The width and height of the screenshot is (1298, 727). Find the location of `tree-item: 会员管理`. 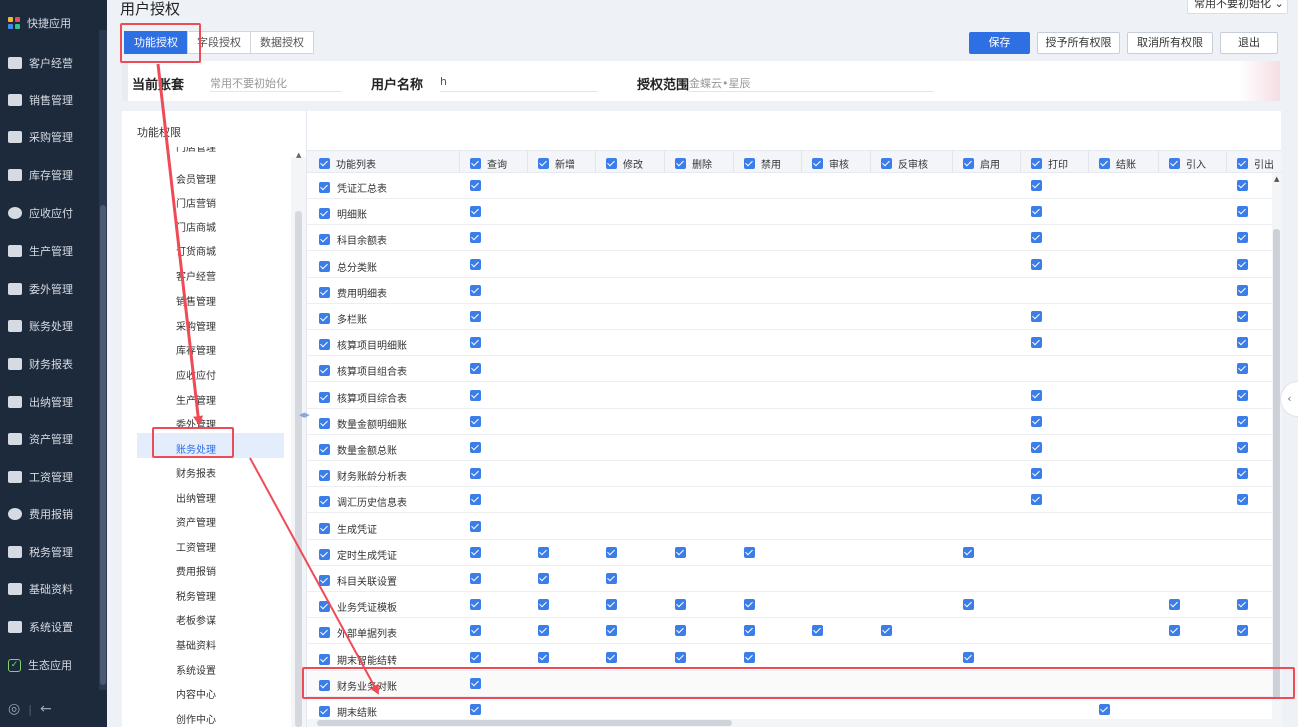

tree-item: 会员管理 is located at coordinates (196, 178).